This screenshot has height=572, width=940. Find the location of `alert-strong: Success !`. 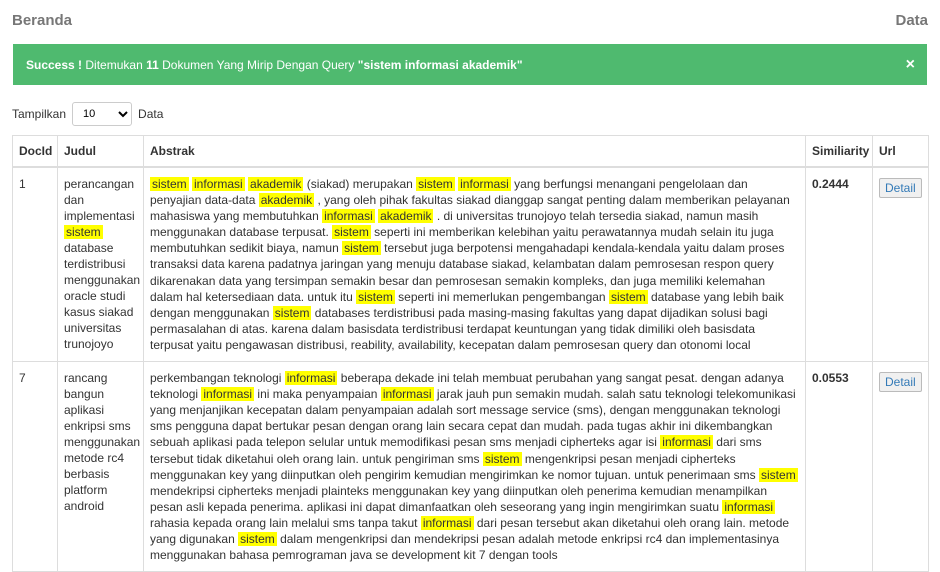

alert-strong: Success ! is located at coordinates (54, 64).